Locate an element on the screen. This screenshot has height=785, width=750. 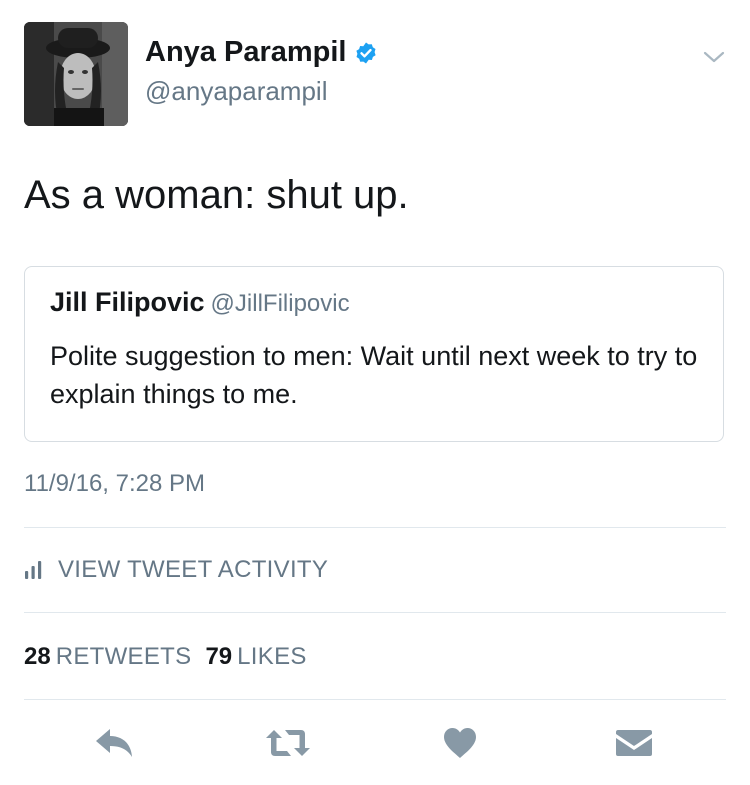
retweet-button is located at coordinates (288, 743).